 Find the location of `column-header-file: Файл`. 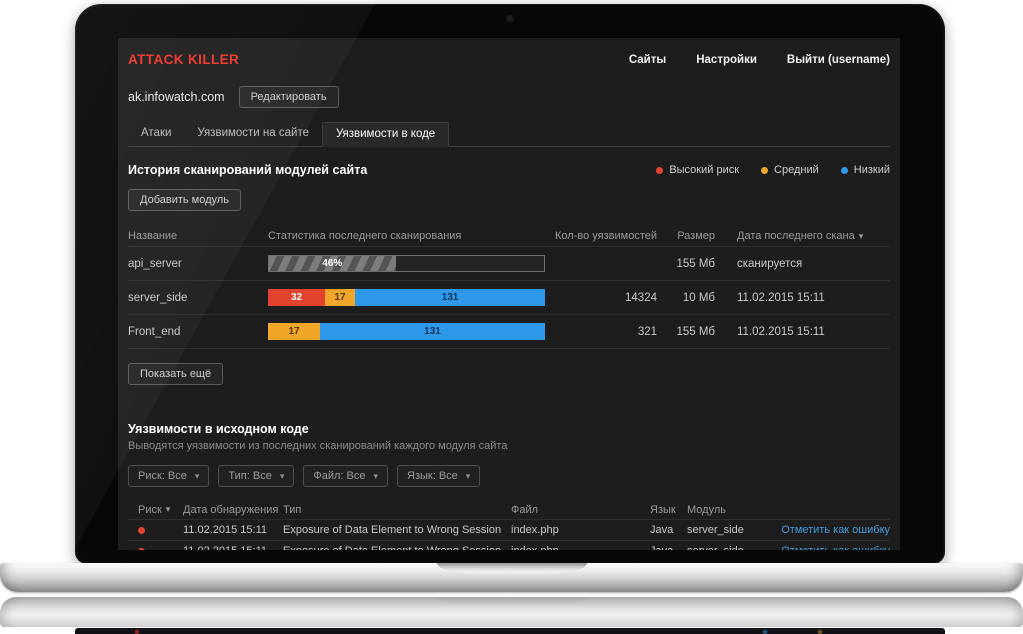

column-header-file: Файл is located at coordinates (525, 509).